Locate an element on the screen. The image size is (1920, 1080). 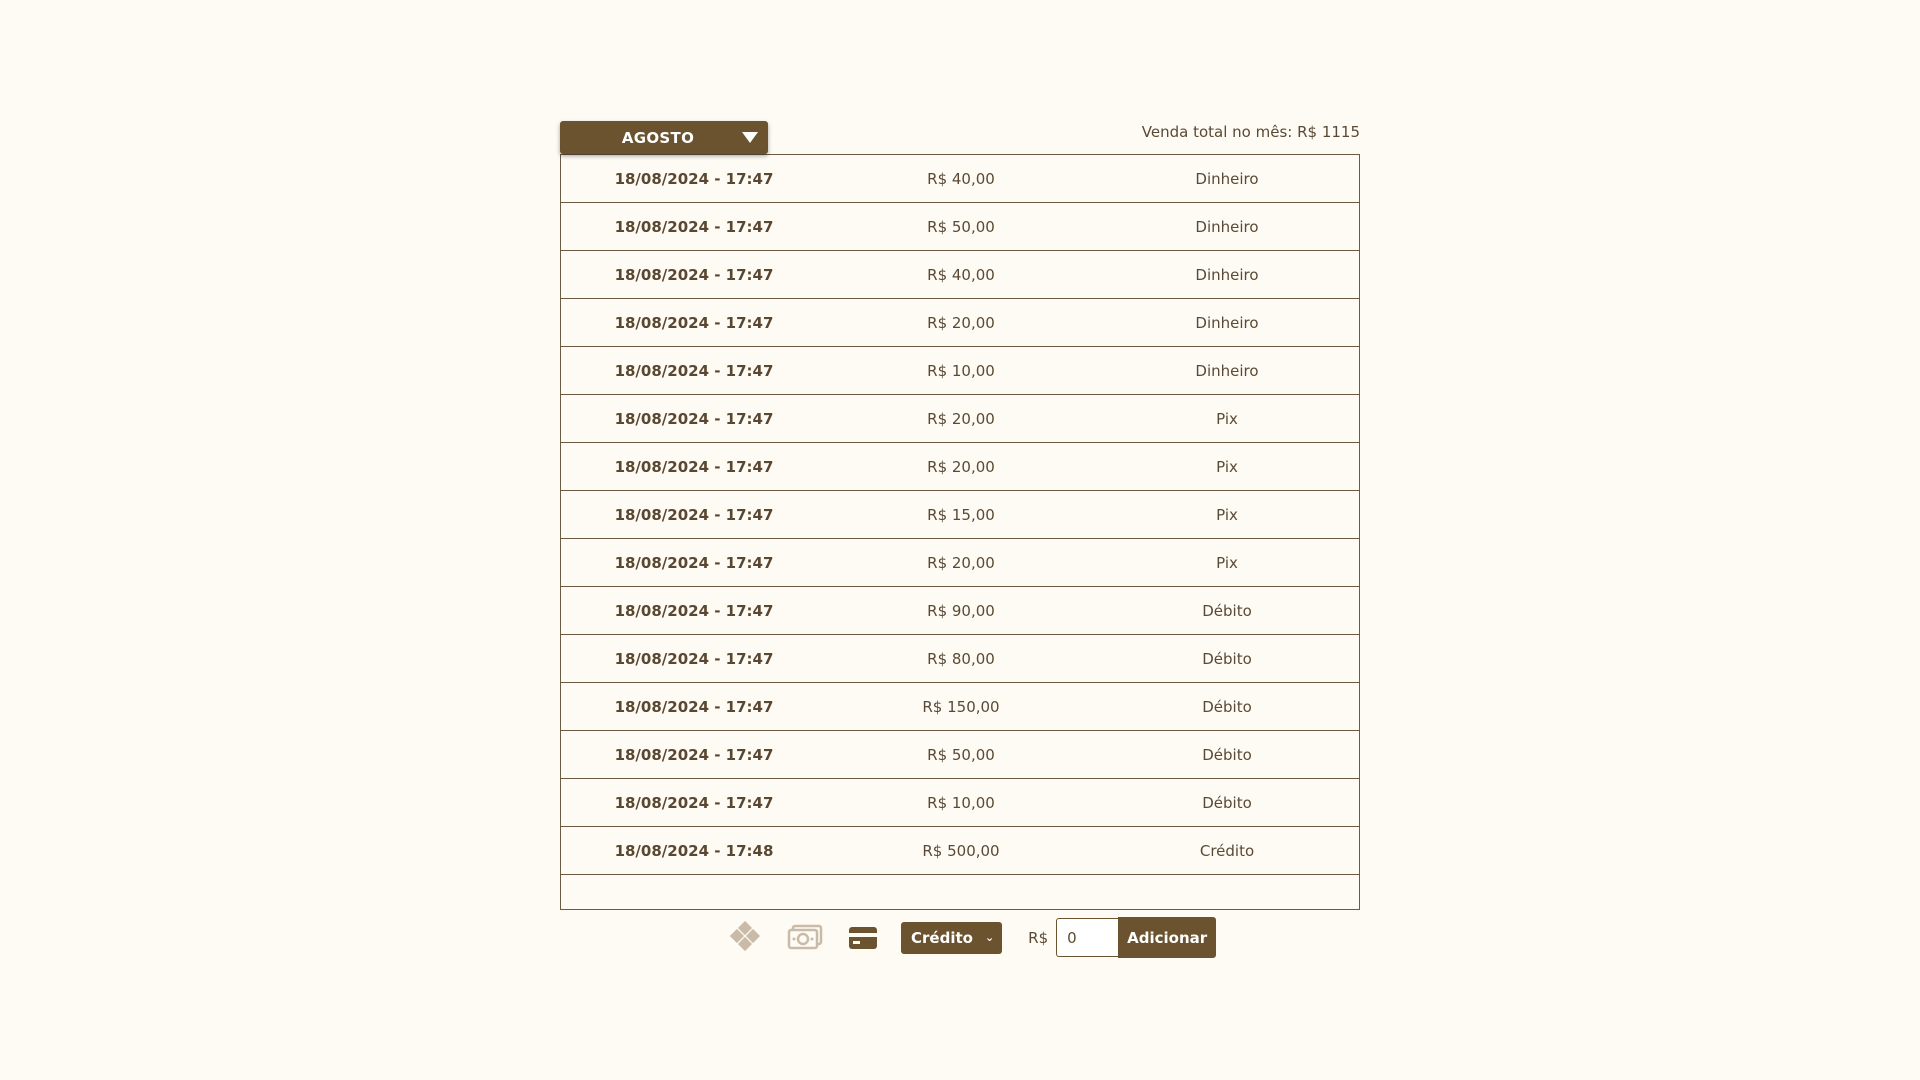
add-button: Adicionar is located at coordinates (1167, 937).